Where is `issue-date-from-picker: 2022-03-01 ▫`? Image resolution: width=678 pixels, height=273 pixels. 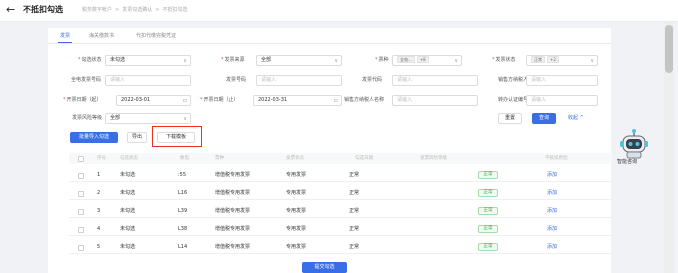 issue-date-from-picker: 2022-03-01 ▫ is located at coordinates (153, 100).